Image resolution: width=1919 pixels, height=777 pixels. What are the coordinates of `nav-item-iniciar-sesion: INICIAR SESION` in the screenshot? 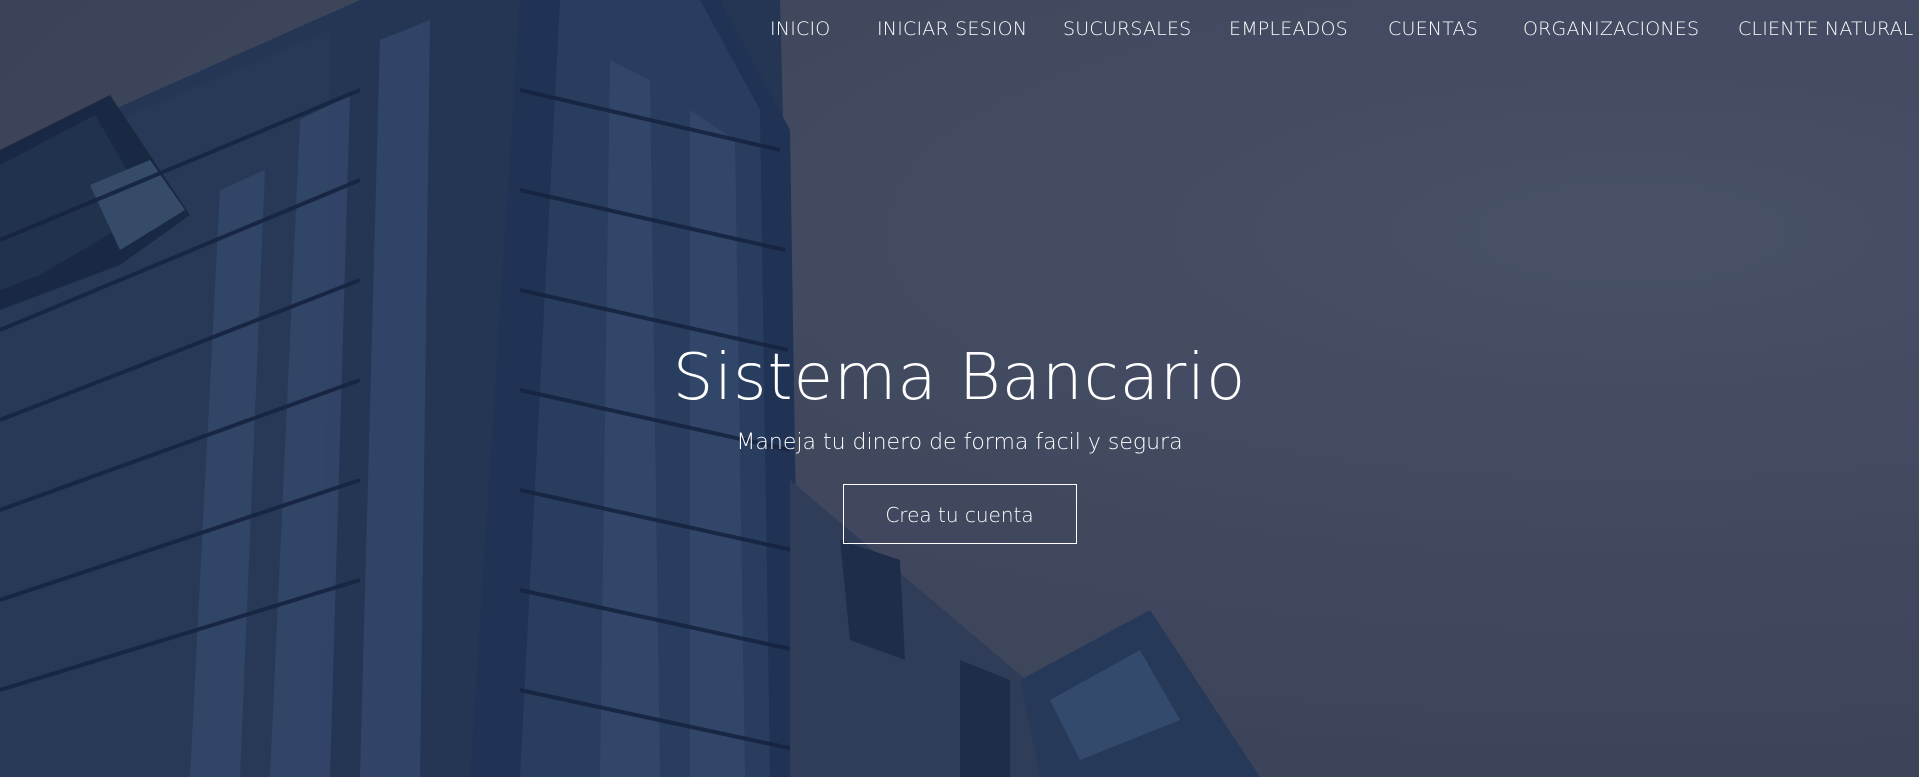 It's located at (952, 29).